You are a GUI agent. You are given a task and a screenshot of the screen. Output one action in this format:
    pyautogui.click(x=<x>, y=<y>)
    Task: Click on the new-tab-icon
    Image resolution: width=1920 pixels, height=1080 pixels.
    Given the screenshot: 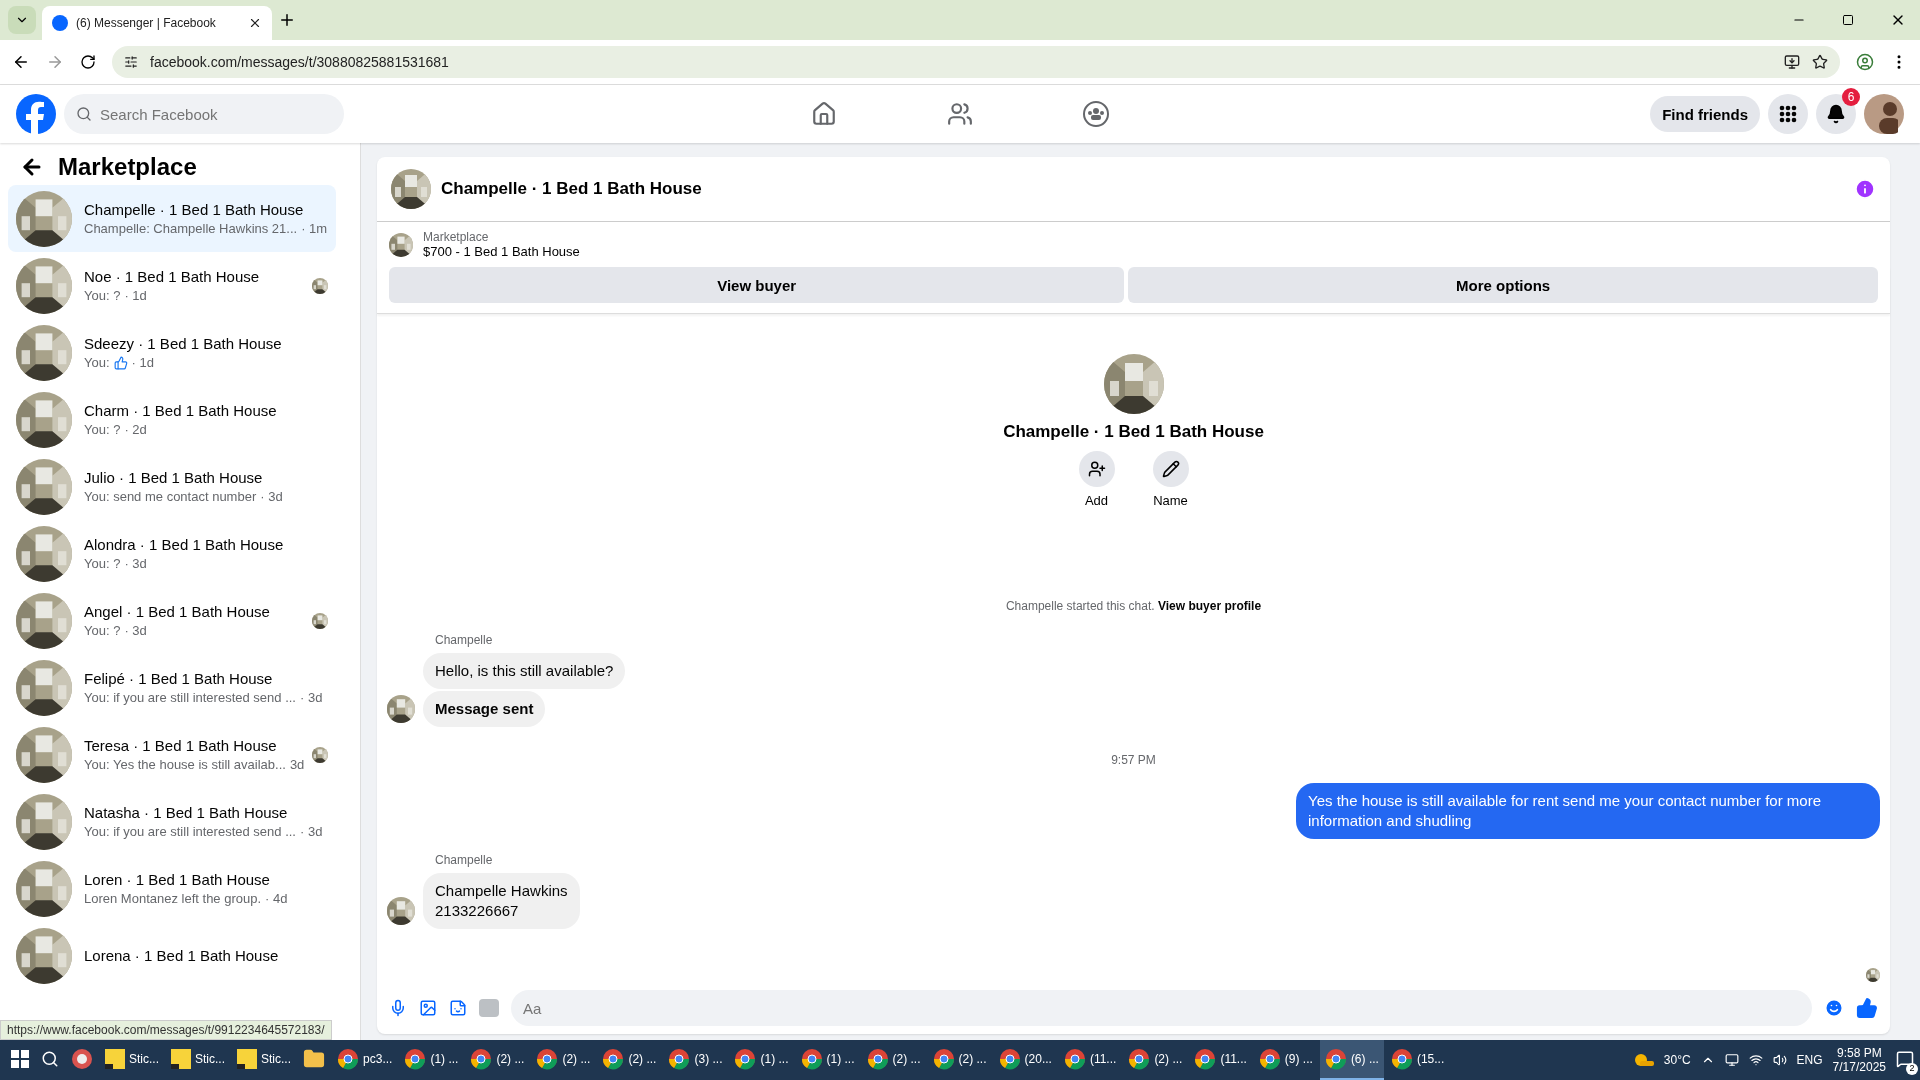 What is the action you would take?
    pyautogui.click(x=287, y=20)
    